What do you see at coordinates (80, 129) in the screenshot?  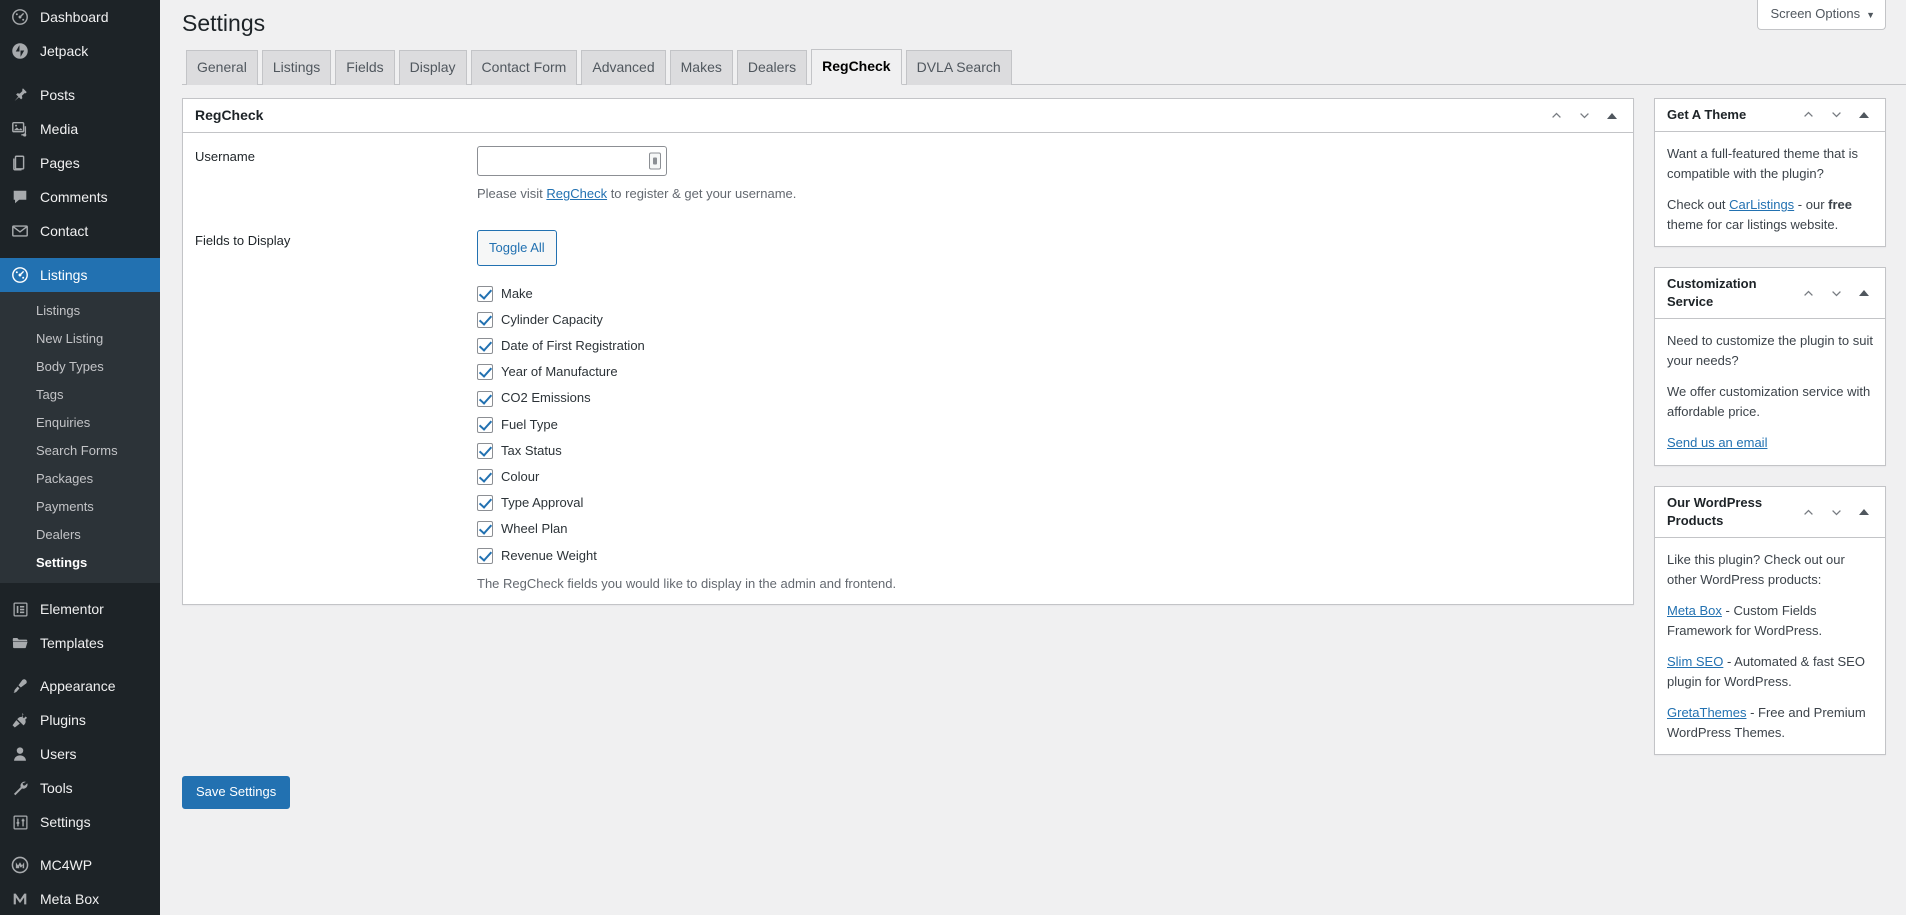 I see `sidebar-item-media: Media` at bounding box center [80, 129].